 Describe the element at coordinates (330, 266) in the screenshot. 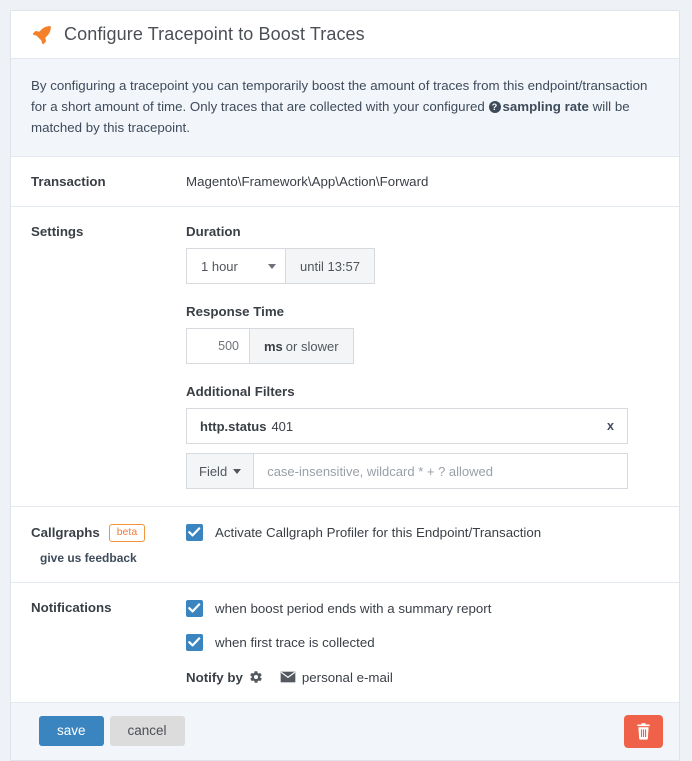

I see `duration-until-addon: until 13:57` at that location.